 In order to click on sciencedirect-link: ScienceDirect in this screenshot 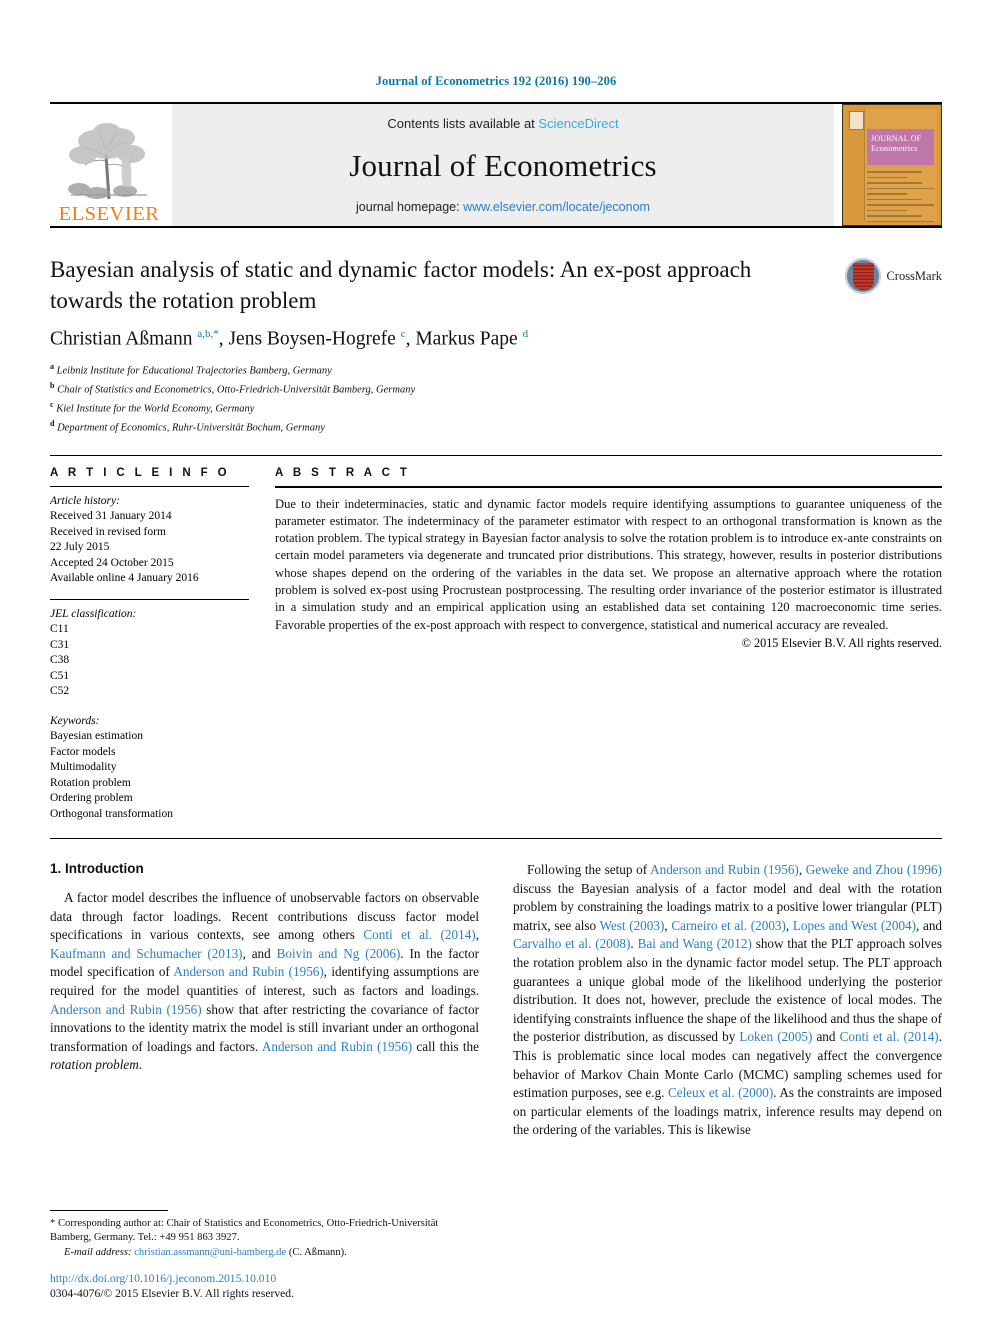, I will do `click(578, 123)`.